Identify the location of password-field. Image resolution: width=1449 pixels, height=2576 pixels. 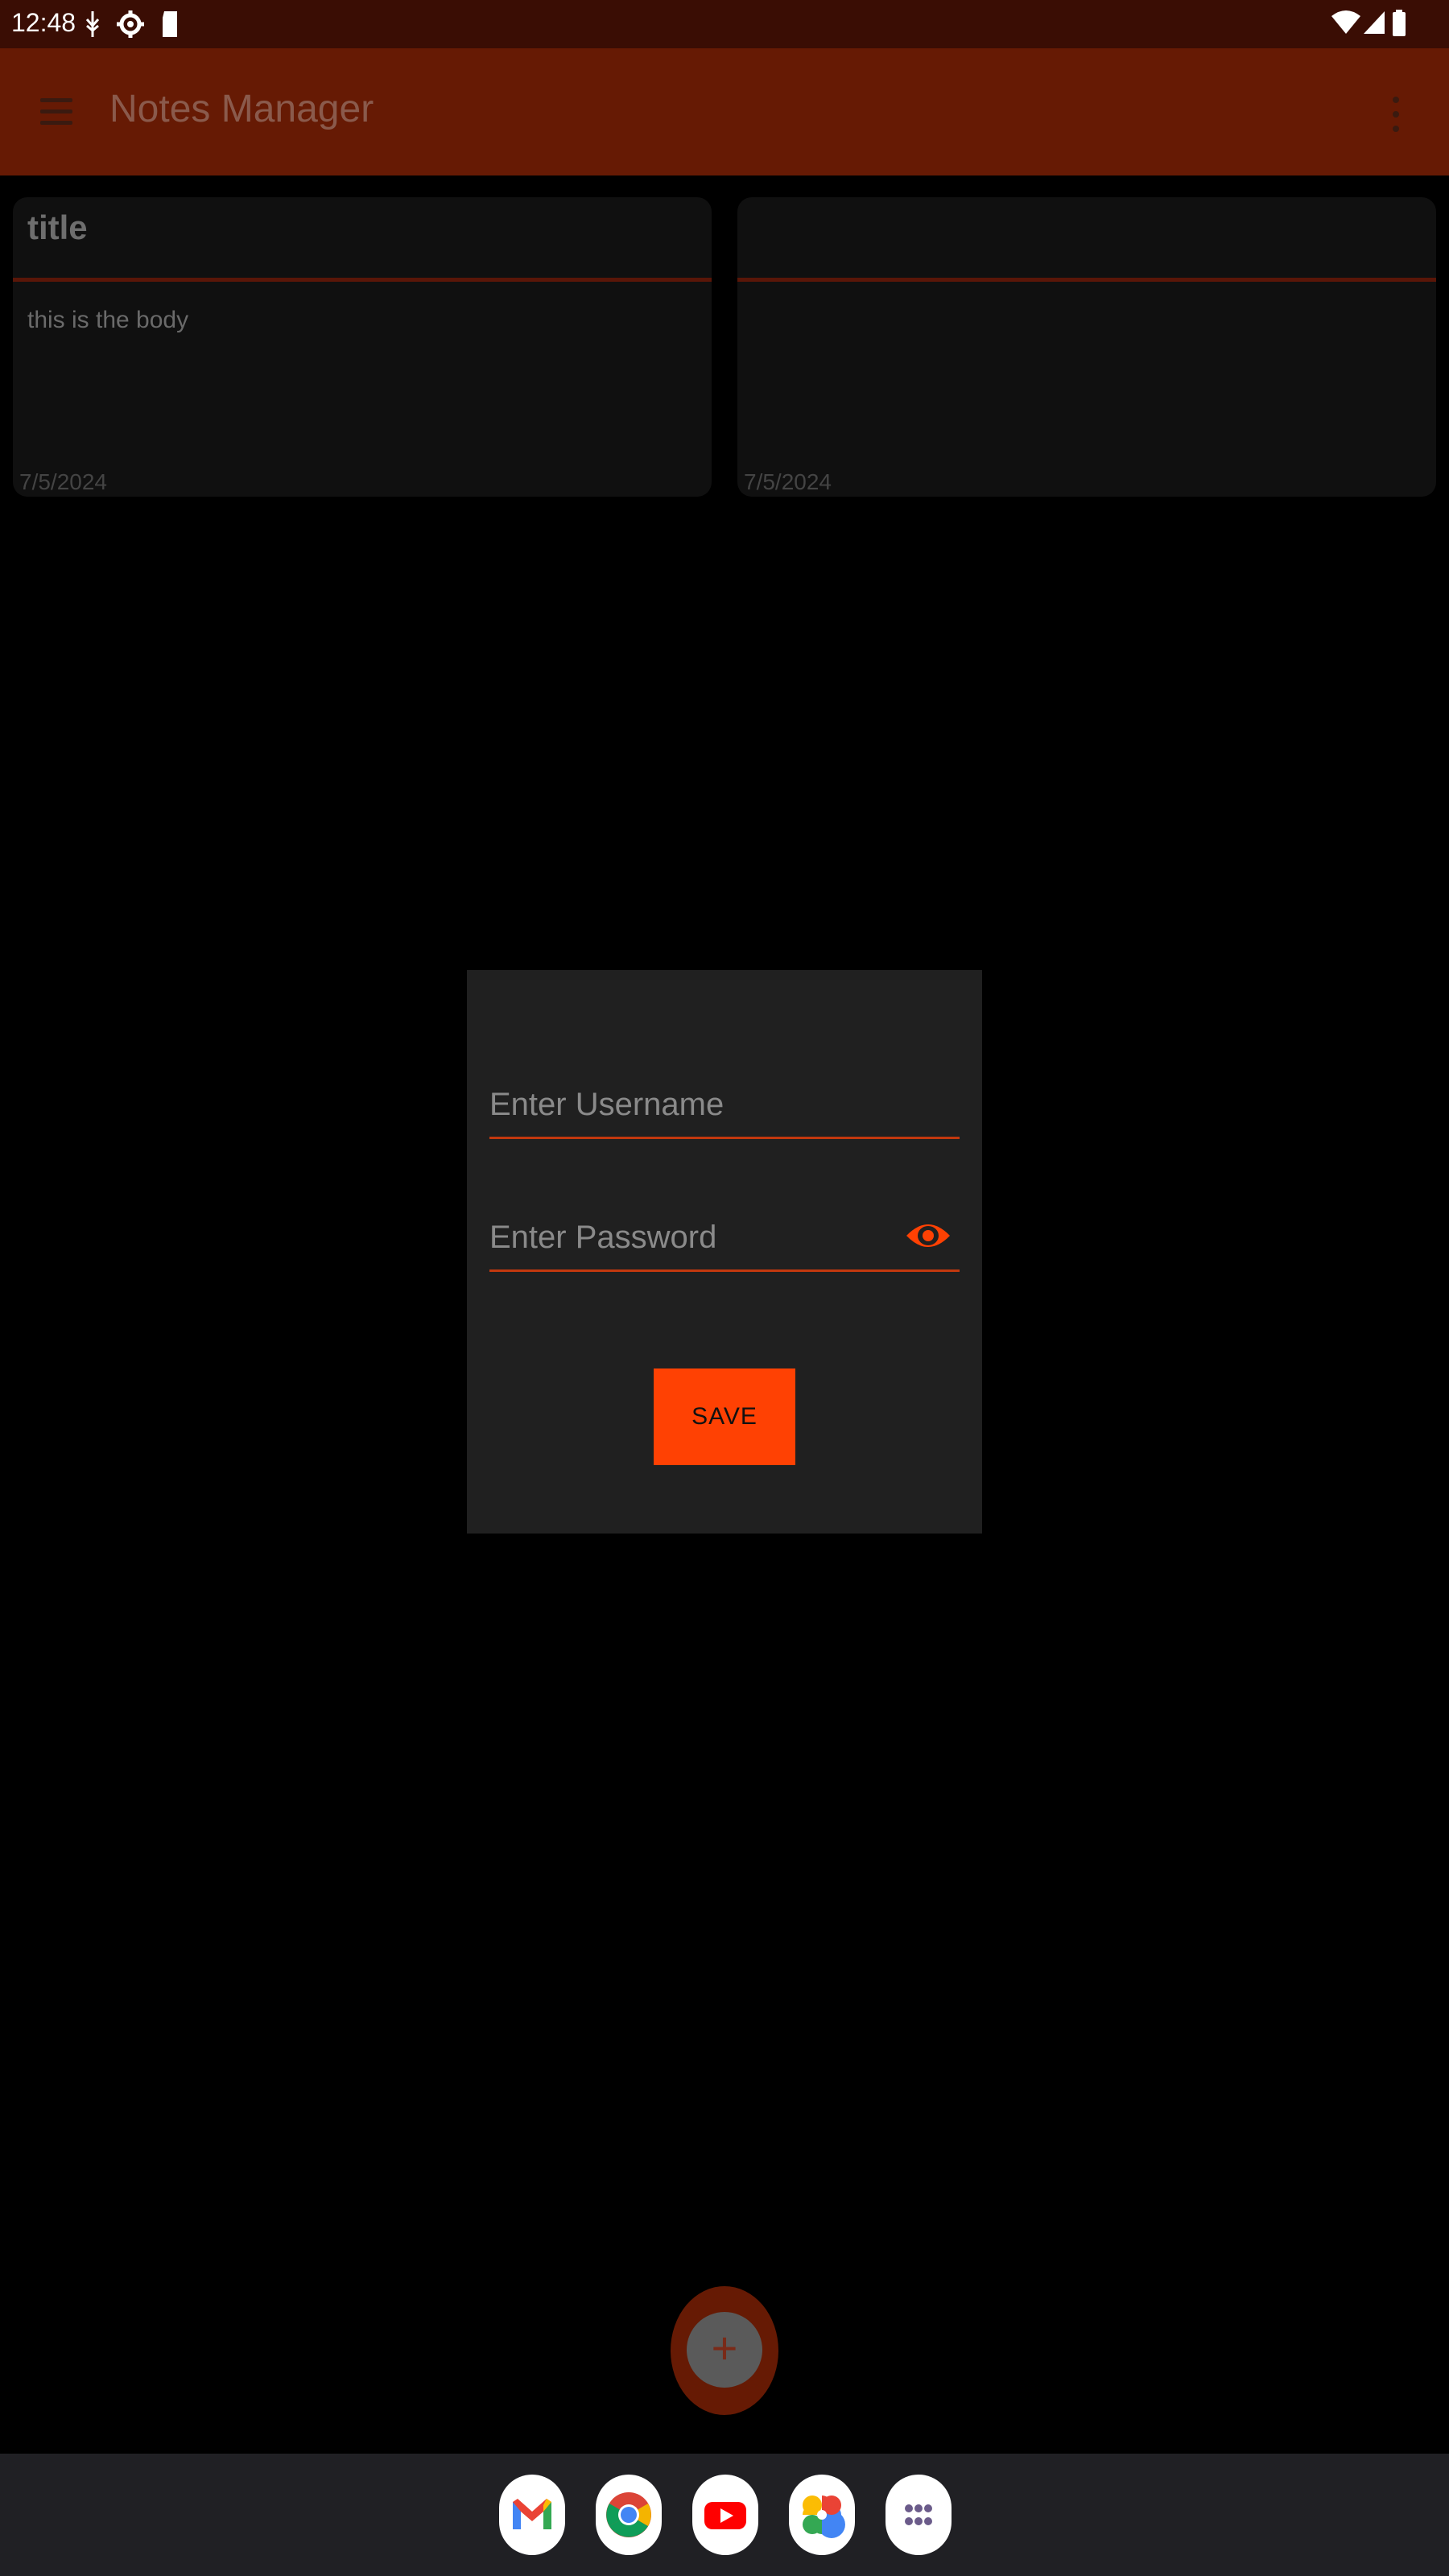
(724, 1238).